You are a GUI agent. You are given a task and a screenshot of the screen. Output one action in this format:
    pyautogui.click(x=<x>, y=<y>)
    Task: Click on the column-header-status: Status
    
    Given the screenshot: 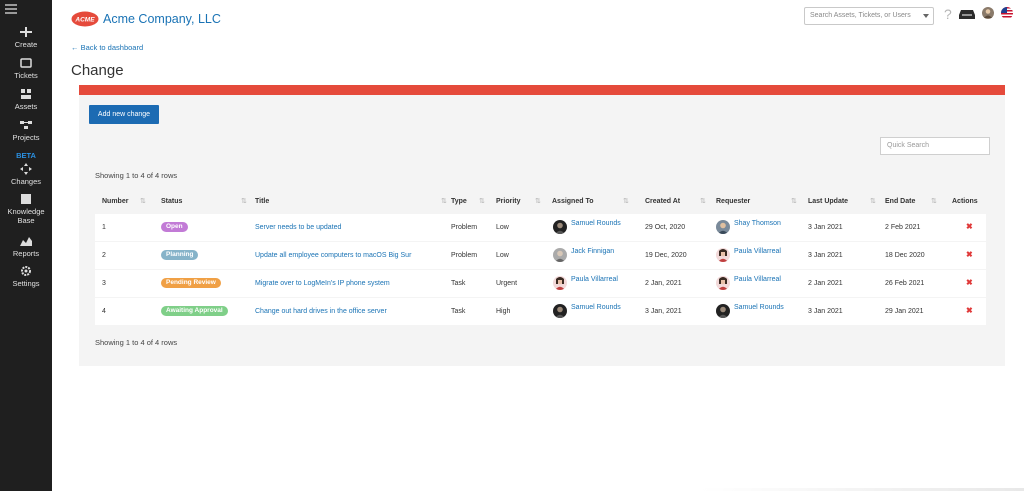 What is the action you would take?
    pyautogui.click(x=171, y=201)
    